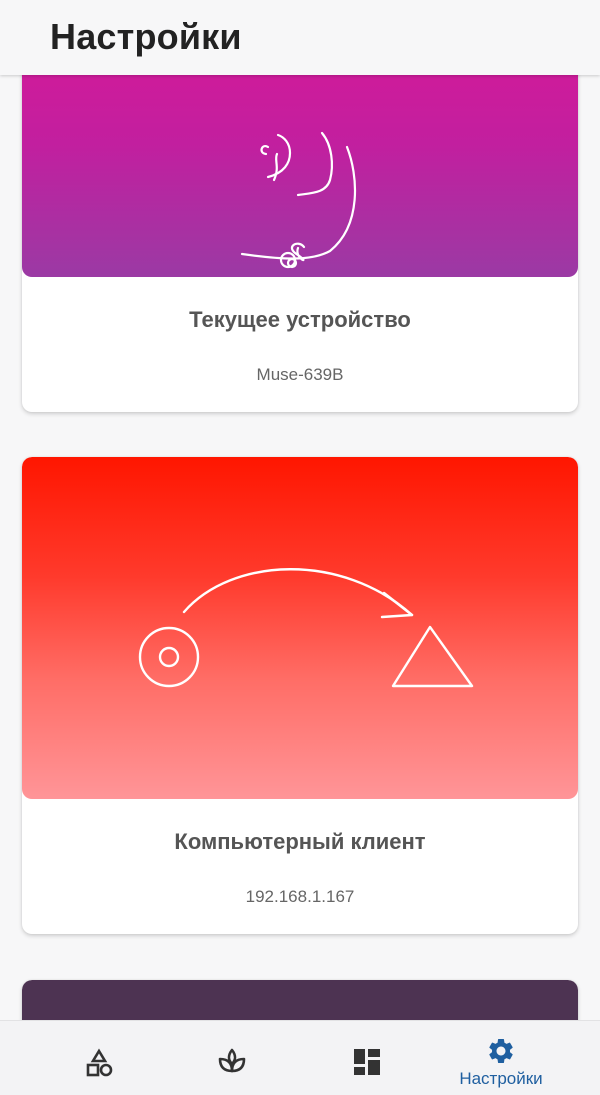 The image size is (600, 1095). I want to click on headband-illustration, so click(298, 200).